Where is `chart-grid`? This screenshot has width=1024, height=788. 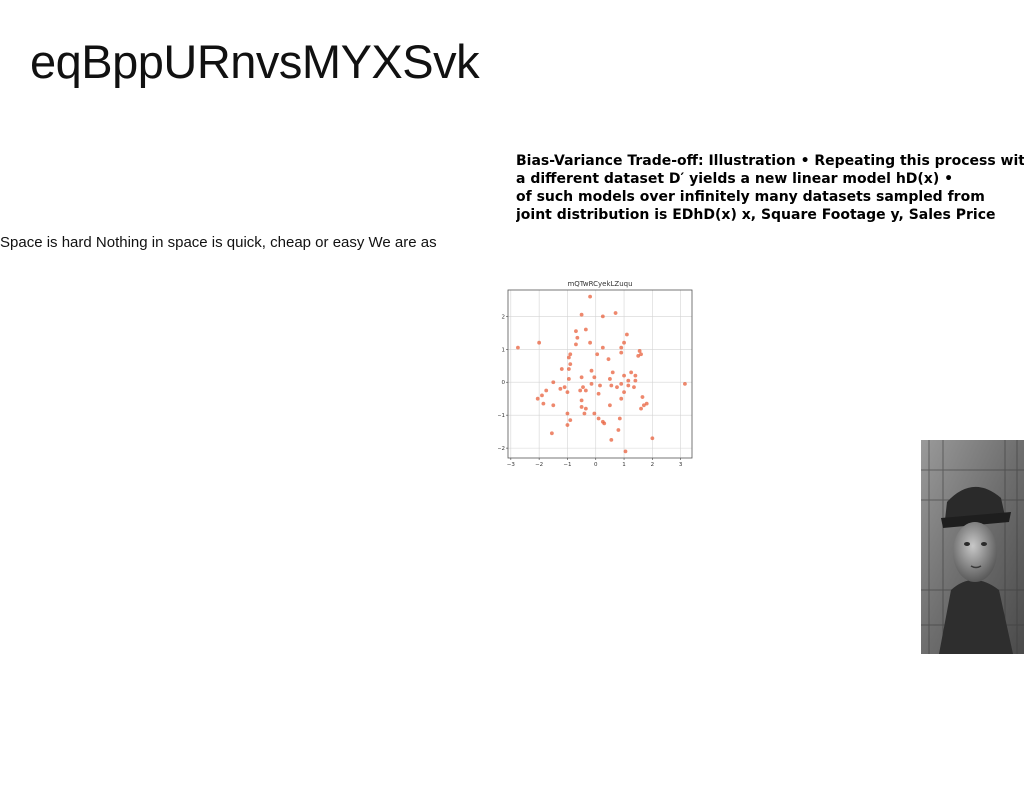
chart-grid is located at coordinates (600, 374).